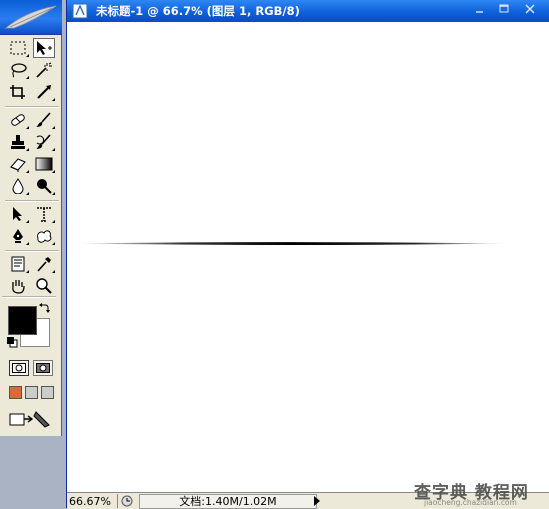 Image resolution: width=549 pixels, height=509 pixels. What do you see at coordinates (47, 392) in the screenshot?
I see `full-screen-mode-button` at bounding box center [47, 392].